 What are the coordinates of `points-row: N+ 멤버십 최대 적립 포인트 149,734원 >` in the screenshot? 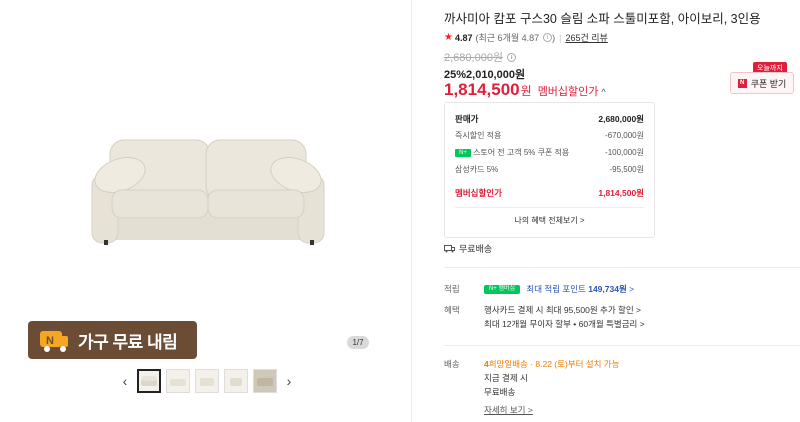 It's located at (559, 289).